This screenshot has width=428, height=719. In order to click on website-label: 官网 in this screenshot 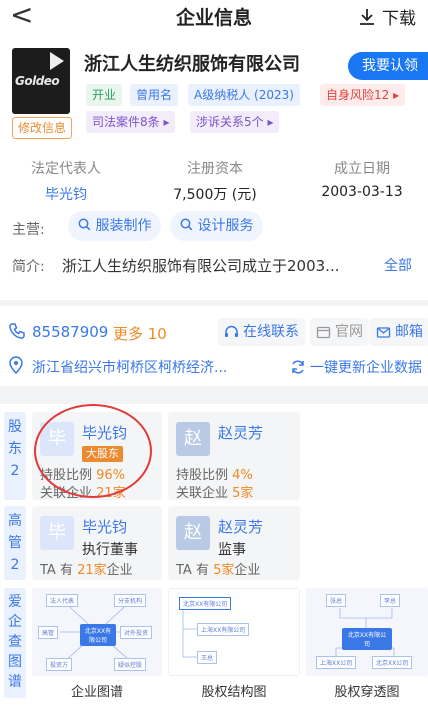, I will do `click(349, 332)`.